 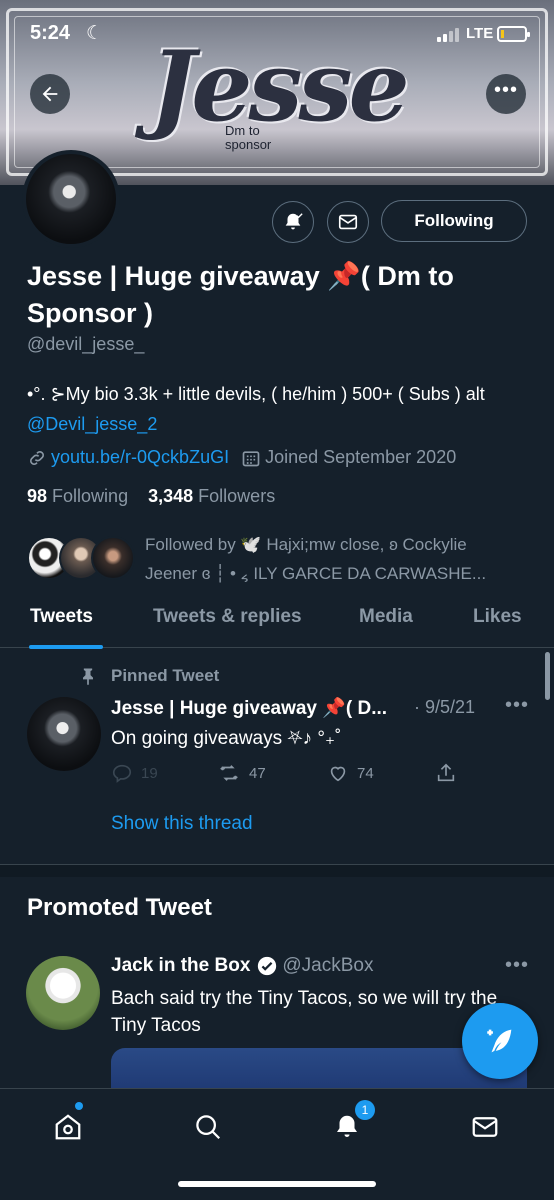 I want to click on bell-check-icon, so click(x=294, y=221).